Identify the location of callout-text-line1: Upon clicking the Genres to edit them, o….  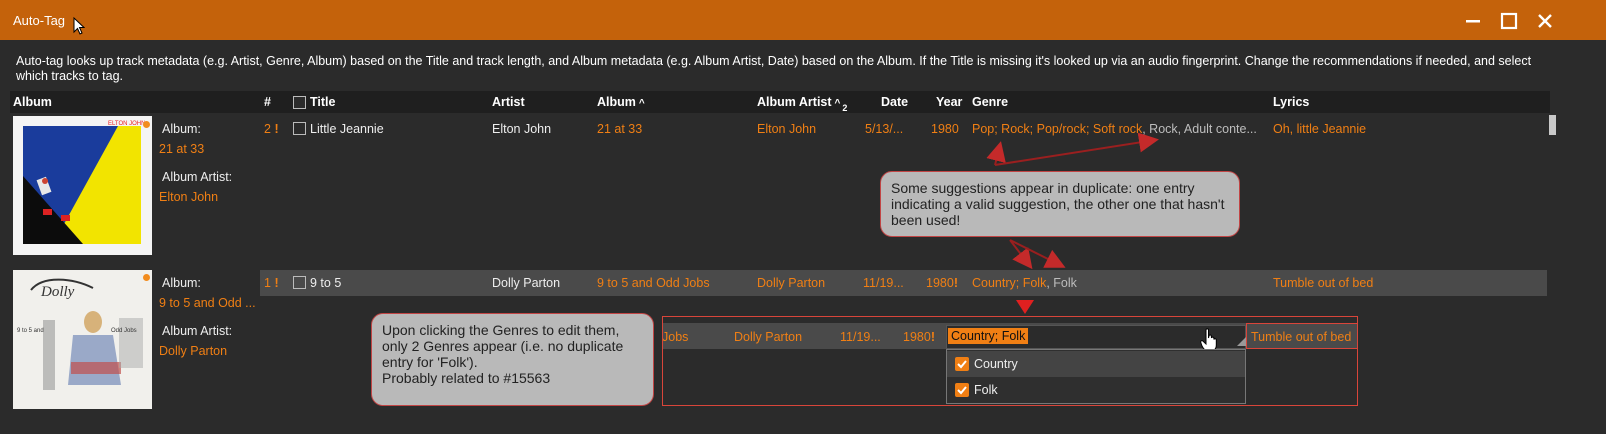
(503, 346).